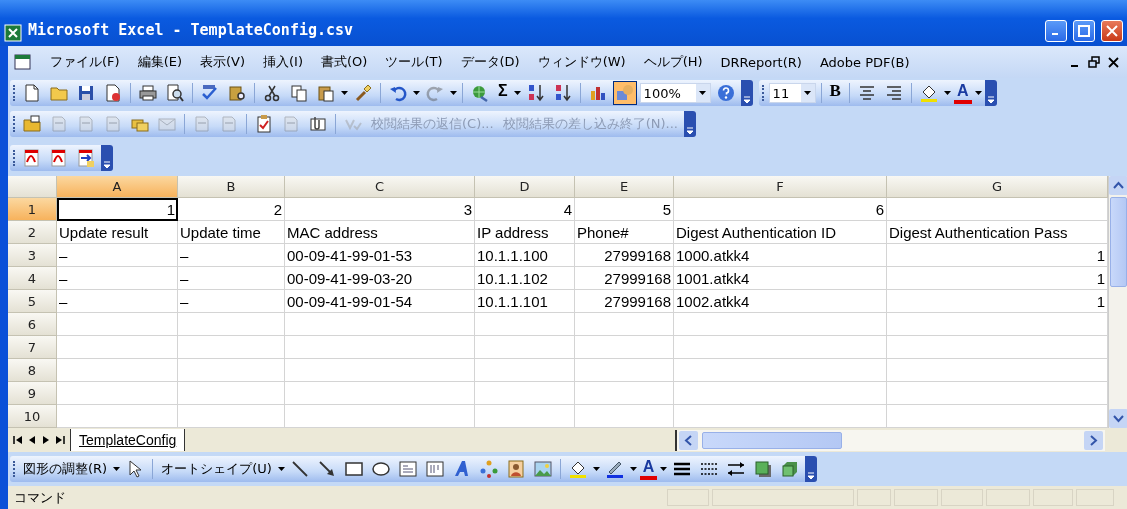 This screenshot has width=1127, height=509. What do you see at coordinates (85, 62) in the screenshot?
I see `menu-item: ファイル(F)` at bounding box center [85, 62].